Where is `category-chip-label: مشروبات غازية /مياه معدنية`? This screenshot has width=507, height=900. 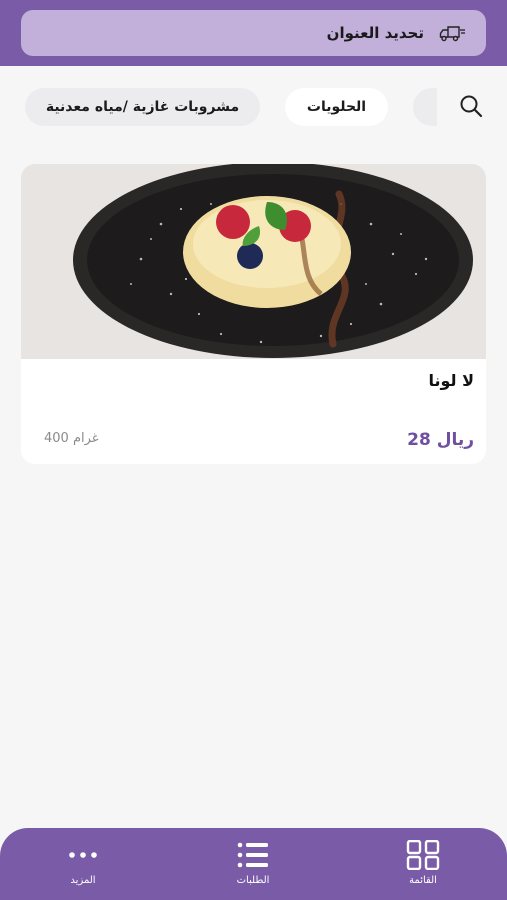 category-chip-label: مشروبات غازية /مياه معدنية is located at coordinates (142, 107).